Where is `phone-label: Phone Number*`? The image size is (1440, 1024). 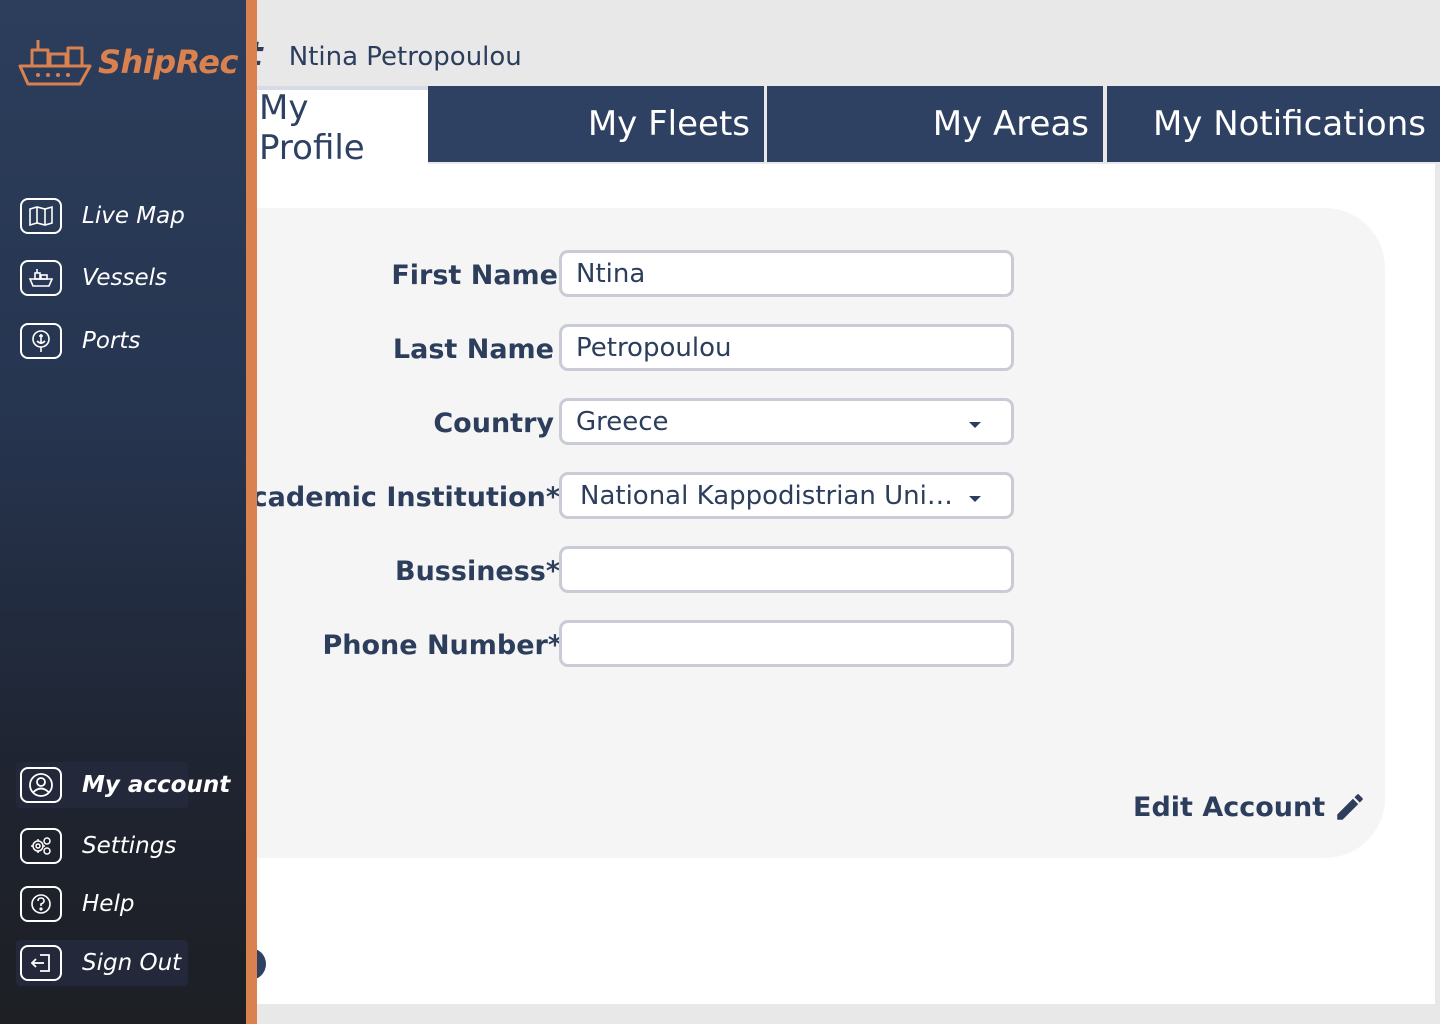 phone-label: Phone Number* is located at coordinates (442, 645).